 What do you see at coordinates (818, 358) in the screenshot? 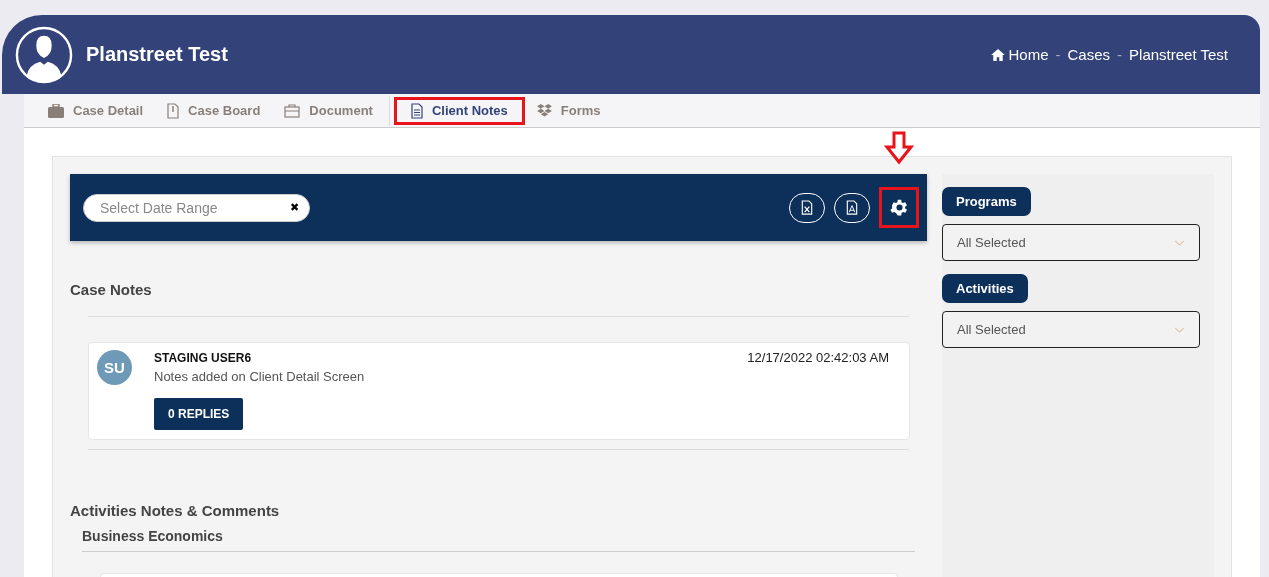
I see `note-timestamp: 12/17/2022 02:42:03 AM` at bounding box center [818, 358].